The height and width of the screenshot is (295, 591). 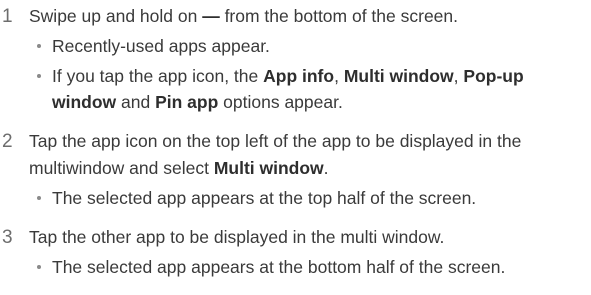 What do you see at coordinates (116, 16) in the screenshot?
I see `step-text-part: Swipe up and hold on` at bounding box center [116, 16].